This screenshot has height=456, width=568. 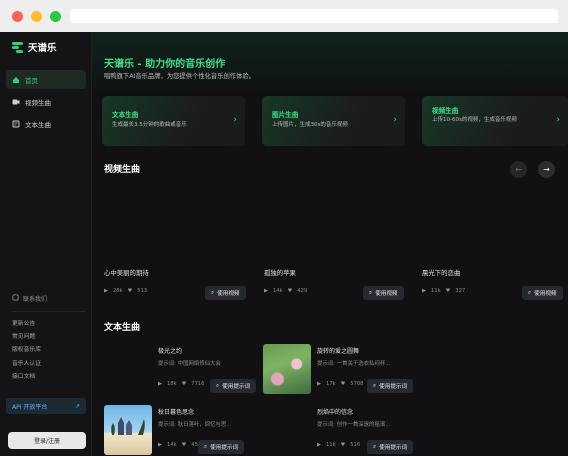 What do you see at coordinates (38, 124) in the screenshot?
I see `sidebar-item-label: 文本生曲` at bounding box center [38, 124].